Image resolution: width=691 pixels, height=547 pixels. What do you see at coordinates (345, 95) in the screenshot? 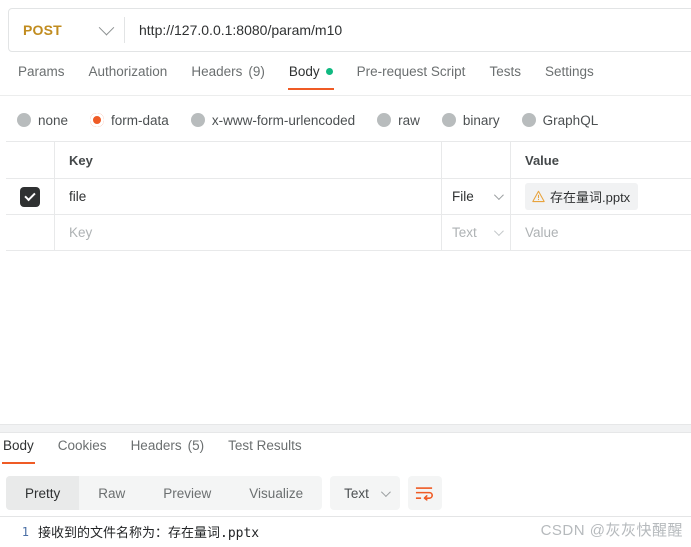
I see `request-tabs-separator` at bounding box center [345, 95].